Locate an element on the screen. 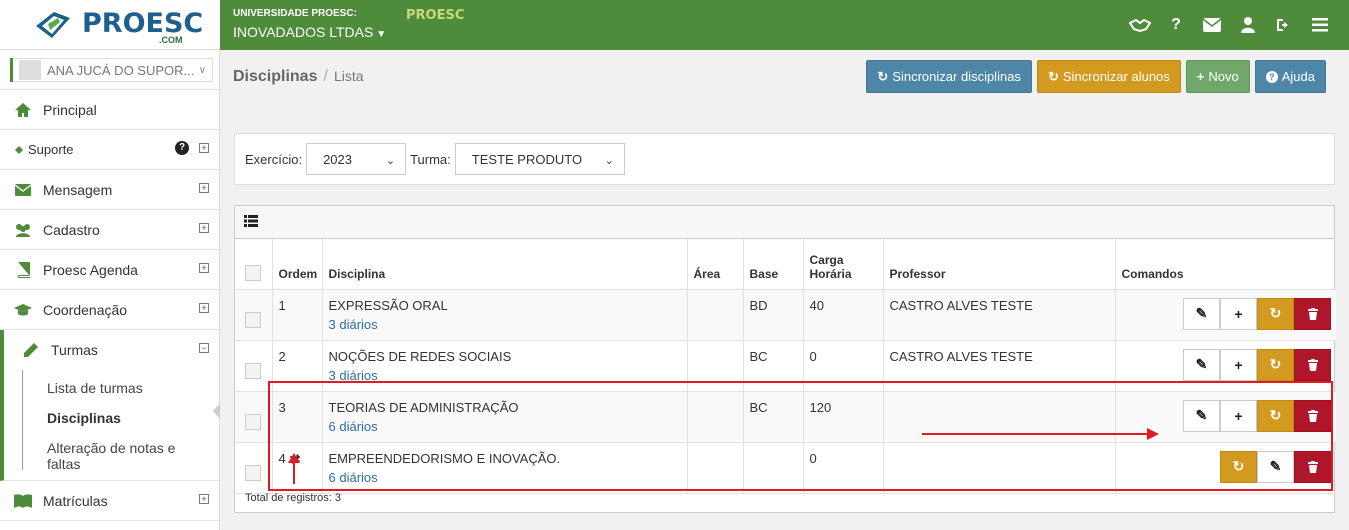  logo-area: PROESC .COM is located at coordinates (110, 25).